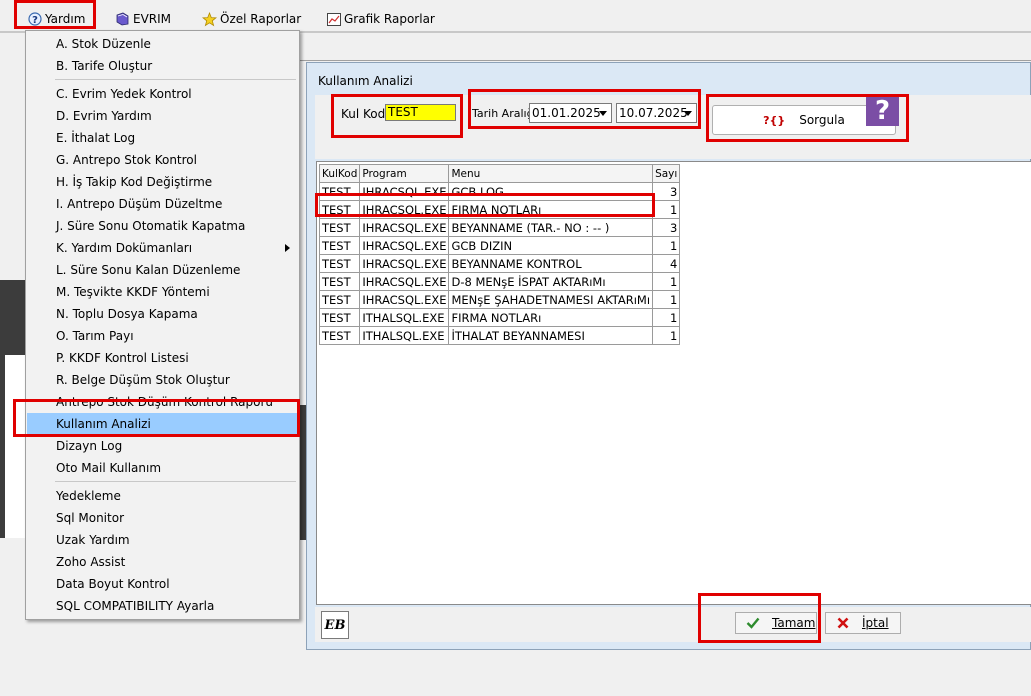 This screenshot has width=1031, height=696. Describe the element at coordinates (56, 19) in the screenshot. I see `menu-yardim: ? Yardım` at that location.